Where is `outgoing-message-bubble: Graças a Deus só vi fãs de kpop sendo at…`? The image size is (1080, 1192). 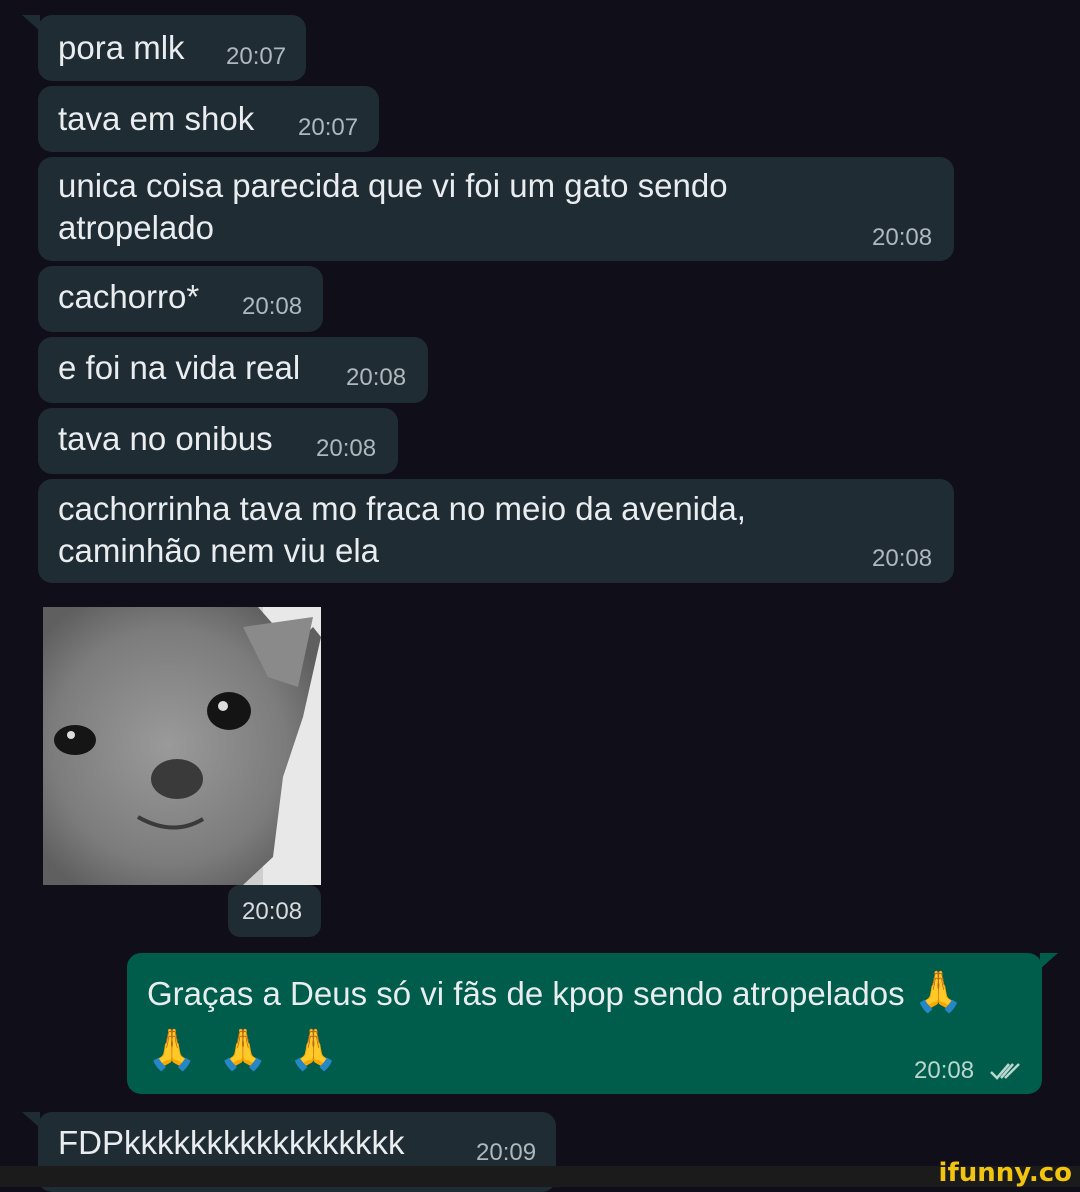 outgoing-message-bubble: Graças a Deus só vi fãs de kpop sendo at… is located at coordinates (592, 1023).